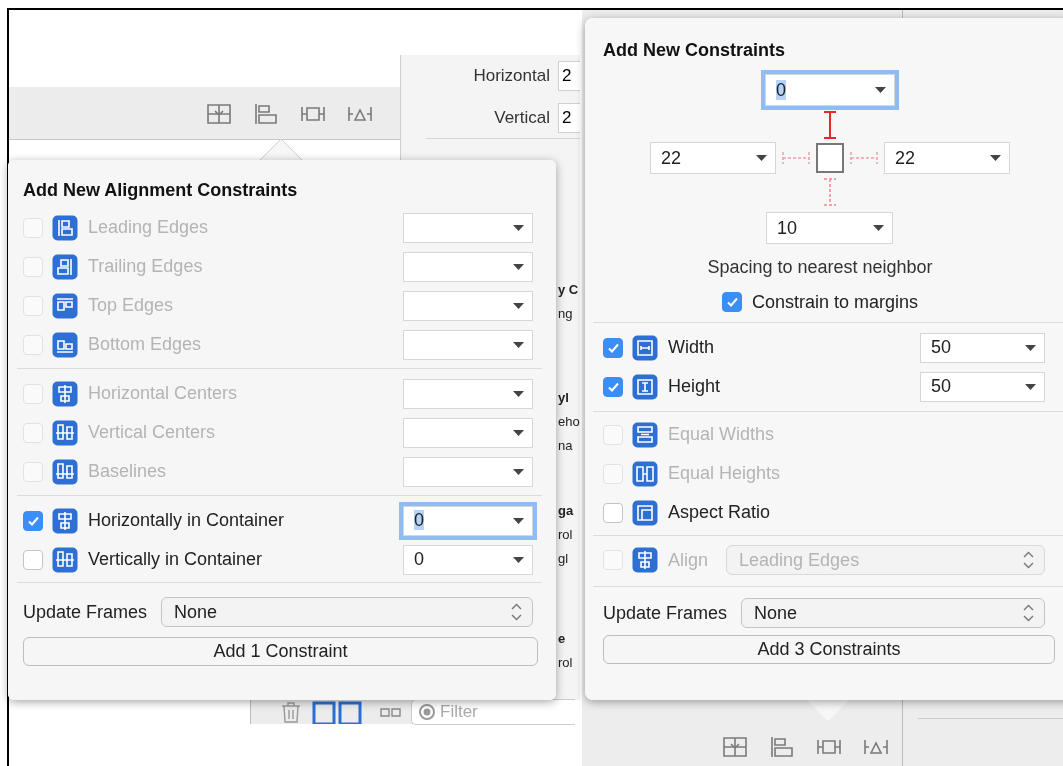  I want to click on option-label: Height, so click(694, 386).